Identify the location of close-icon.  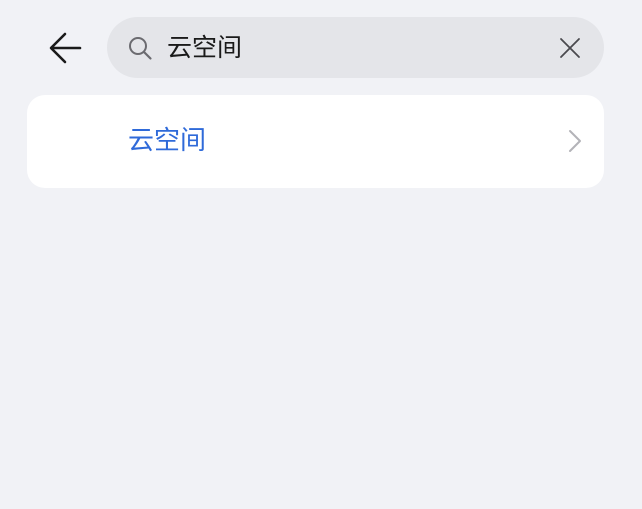
(570, 48).